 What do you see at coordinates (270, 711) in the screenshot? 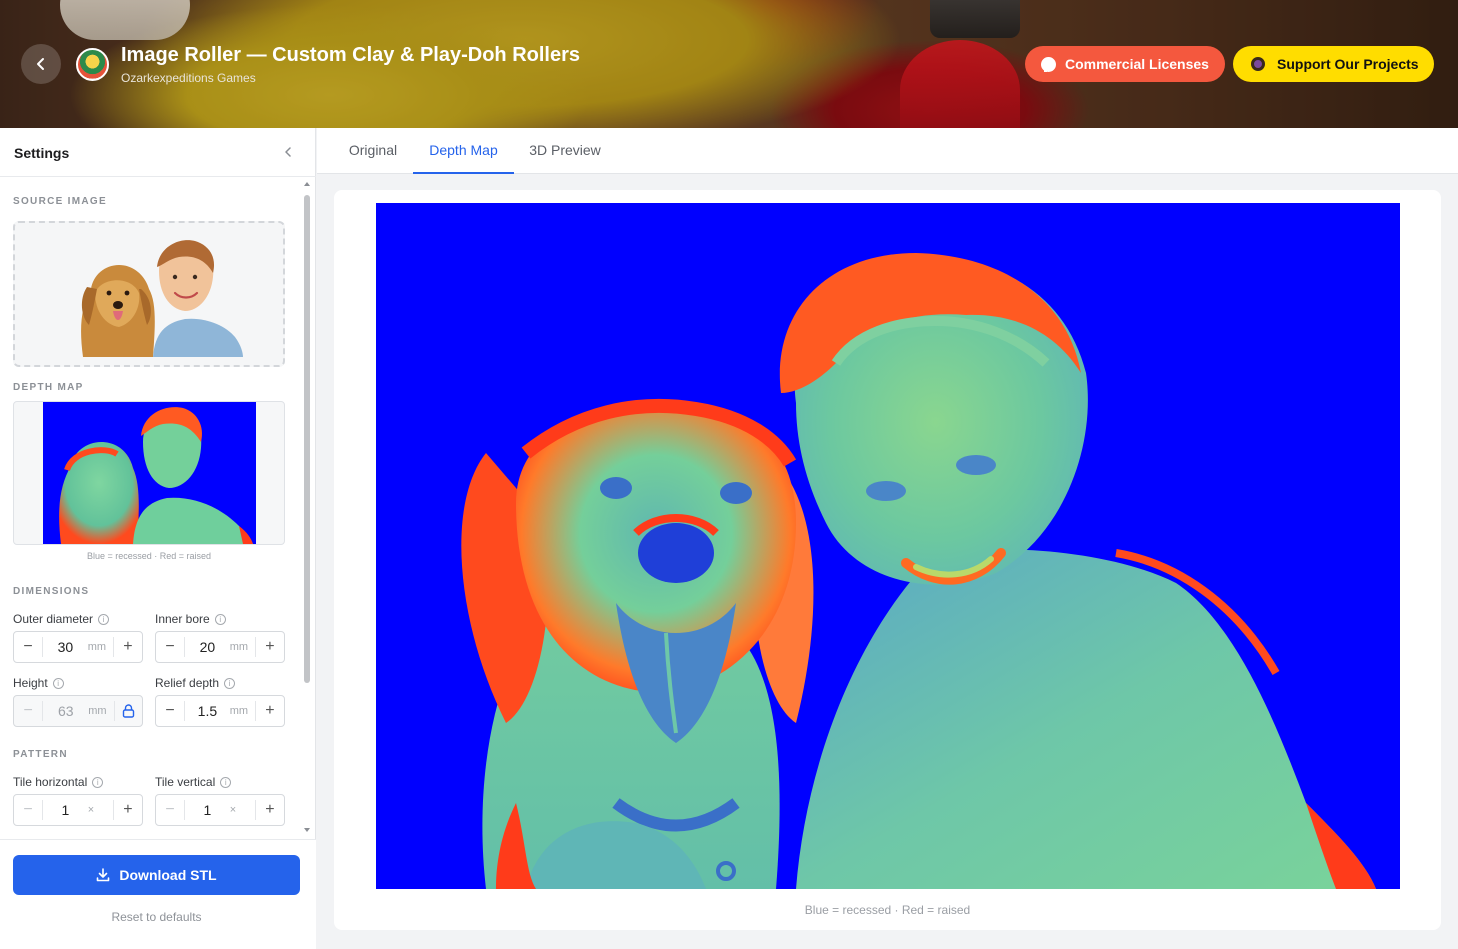
I see `relief-depth-increment-button: +` at bounding box center [270, 711].